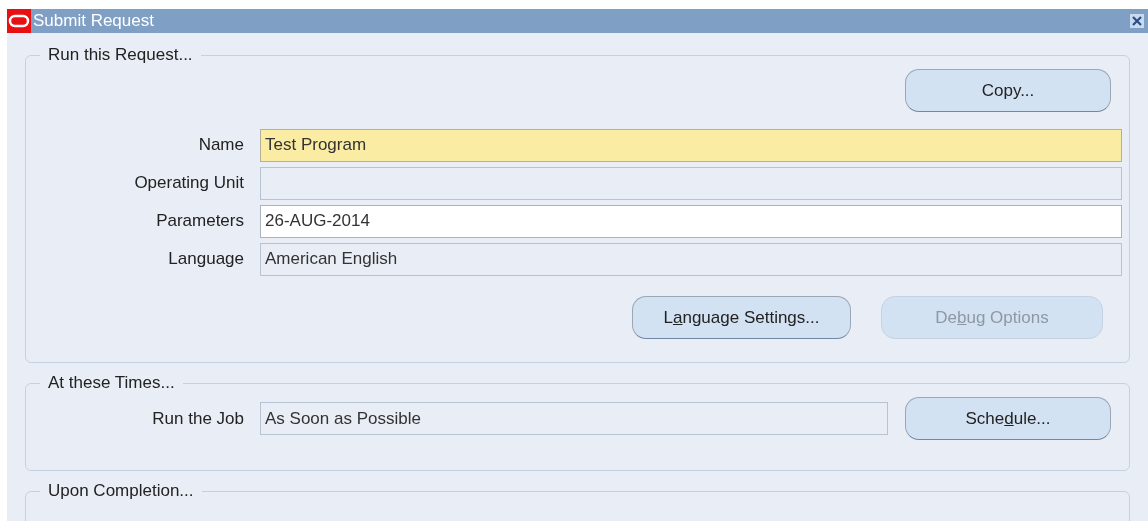 Image resolution: width=1148 pixels, height=521 pixels. Describe the element at coordinates (19, 21) in the screenshot. I see `logo-icon` at that location.